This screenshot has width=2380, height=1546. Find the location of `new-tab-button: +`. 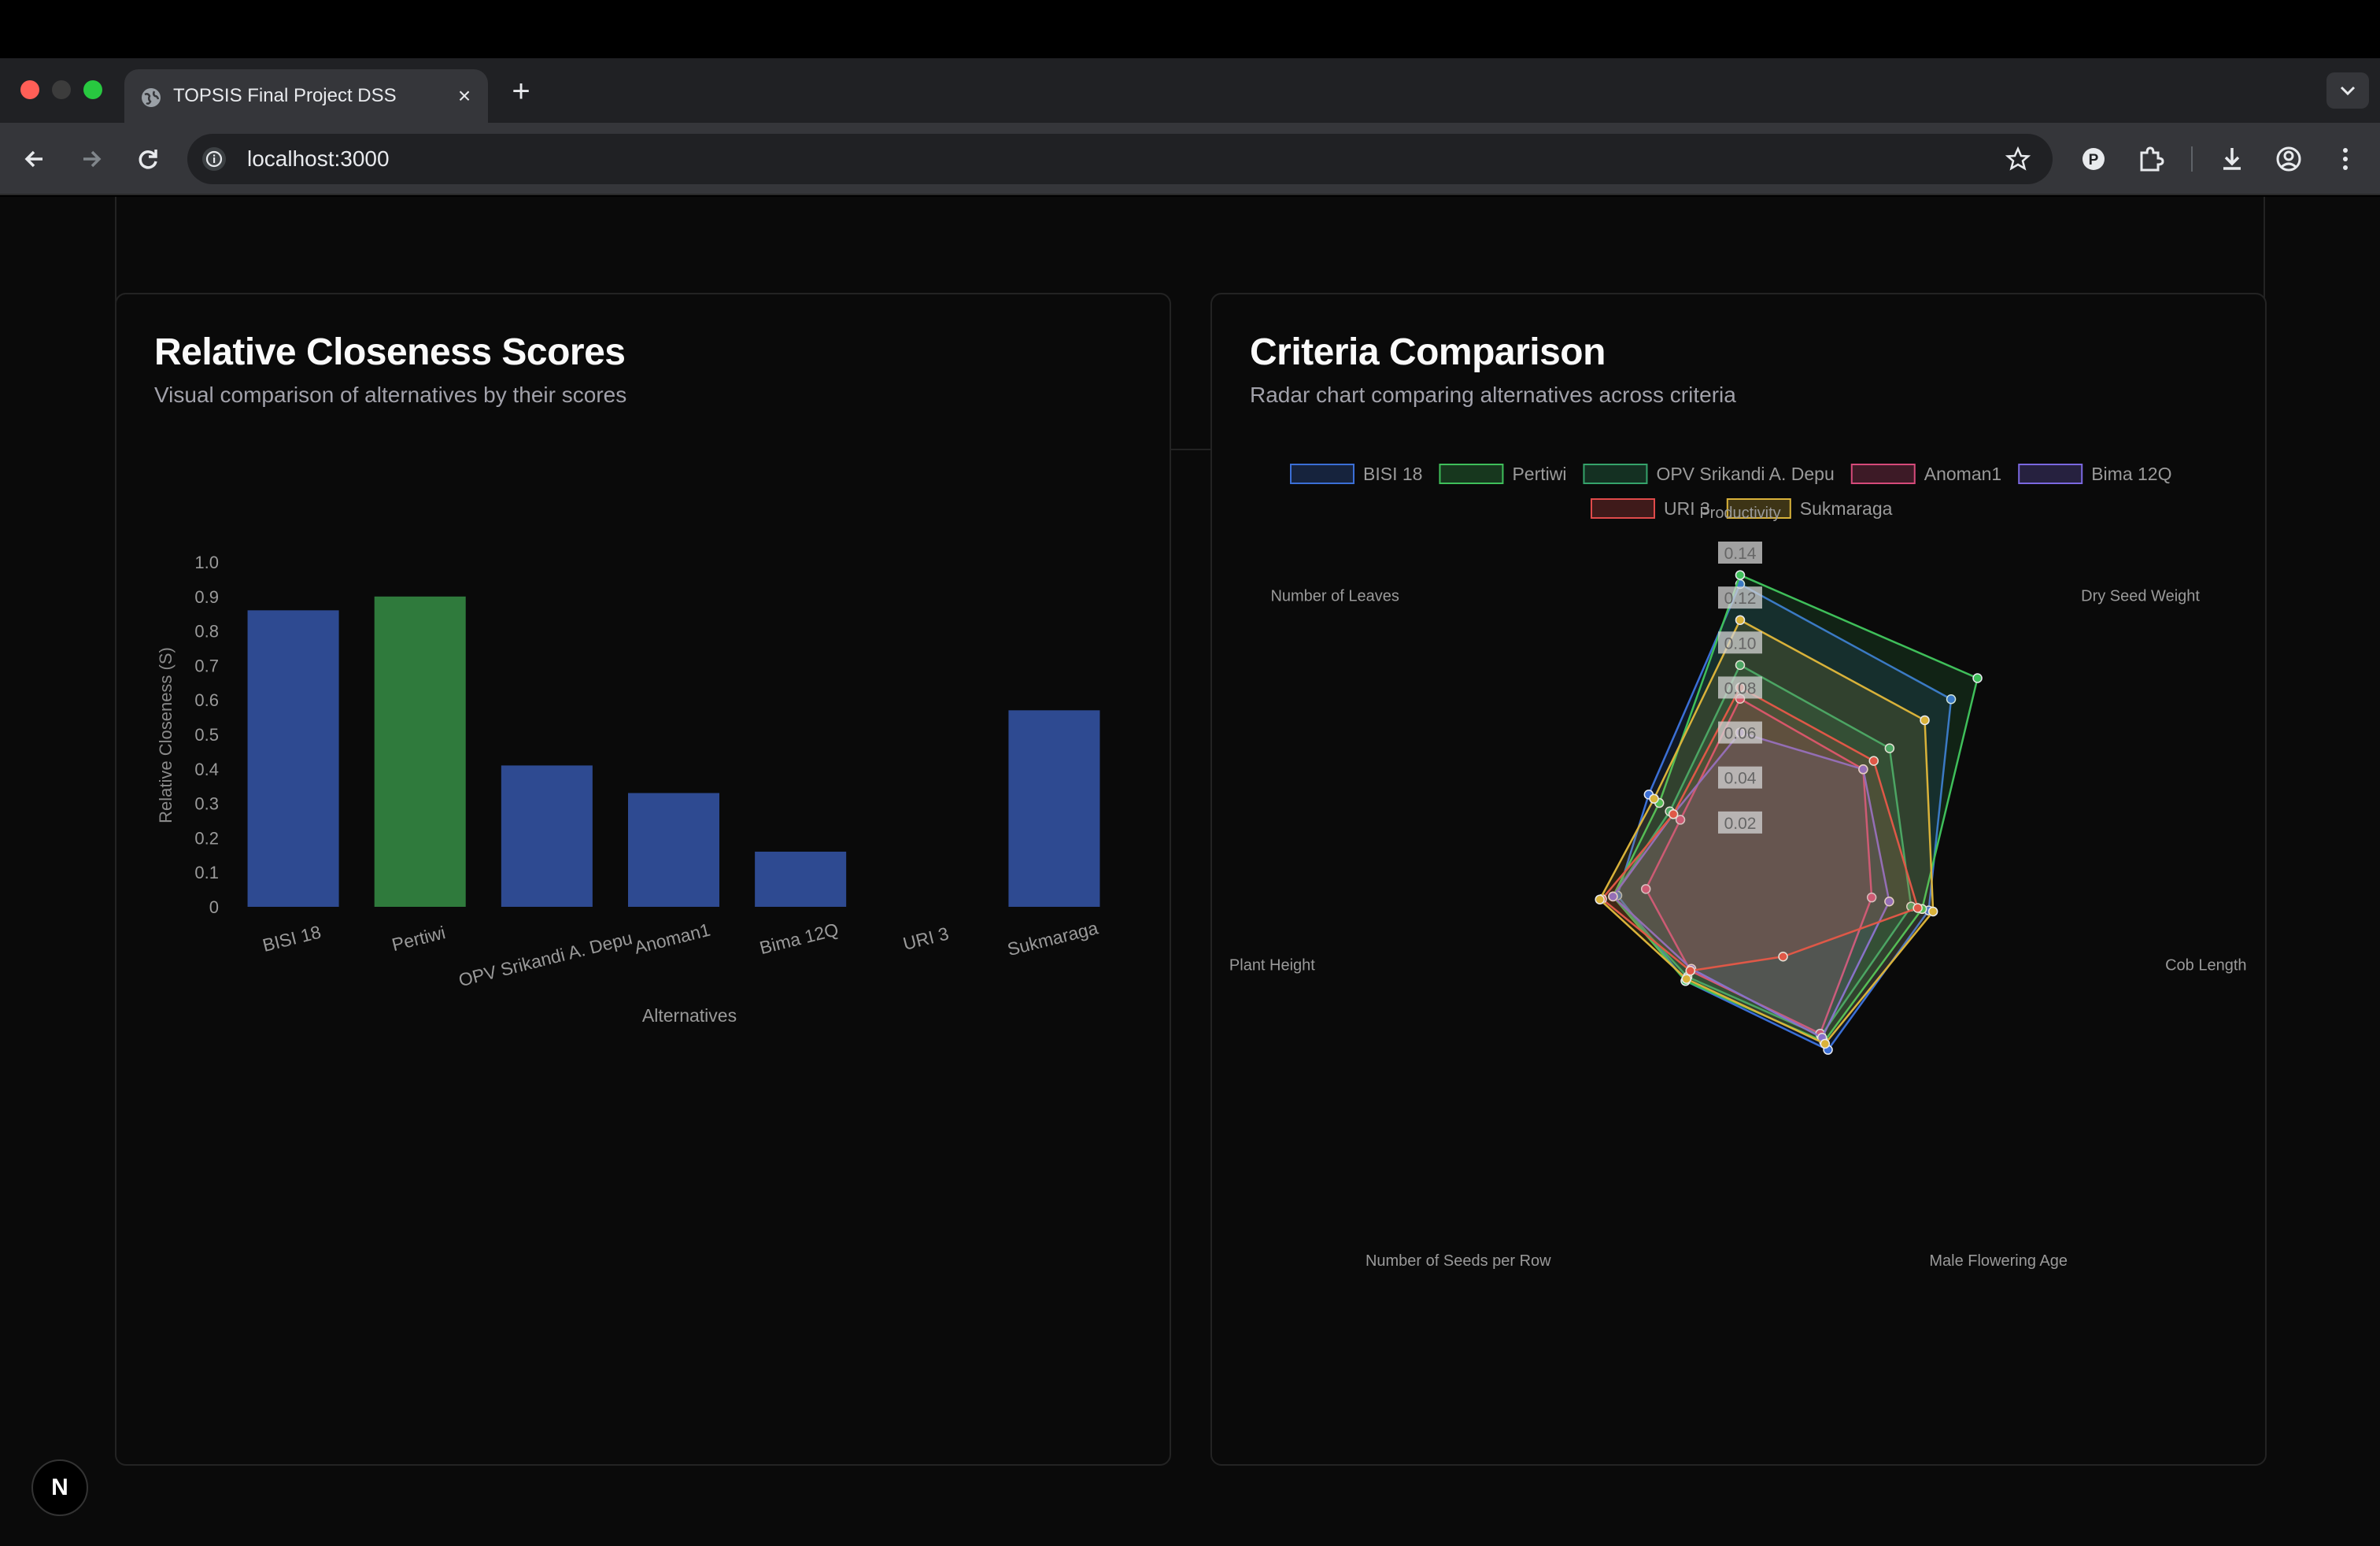

new-tab-button: + is located at coordinates (521, 91).